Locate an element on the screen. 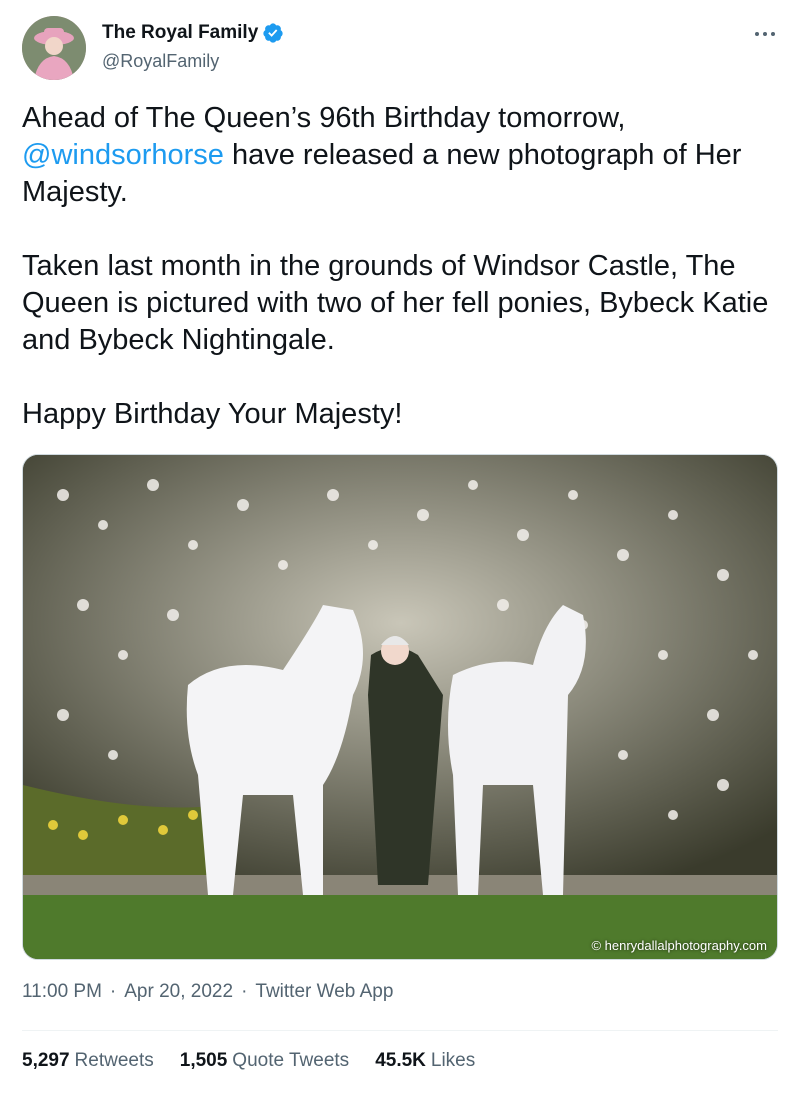  quote-tweets-stat: 1,505 Quote Tweets is located at coordinates (264, 1061).